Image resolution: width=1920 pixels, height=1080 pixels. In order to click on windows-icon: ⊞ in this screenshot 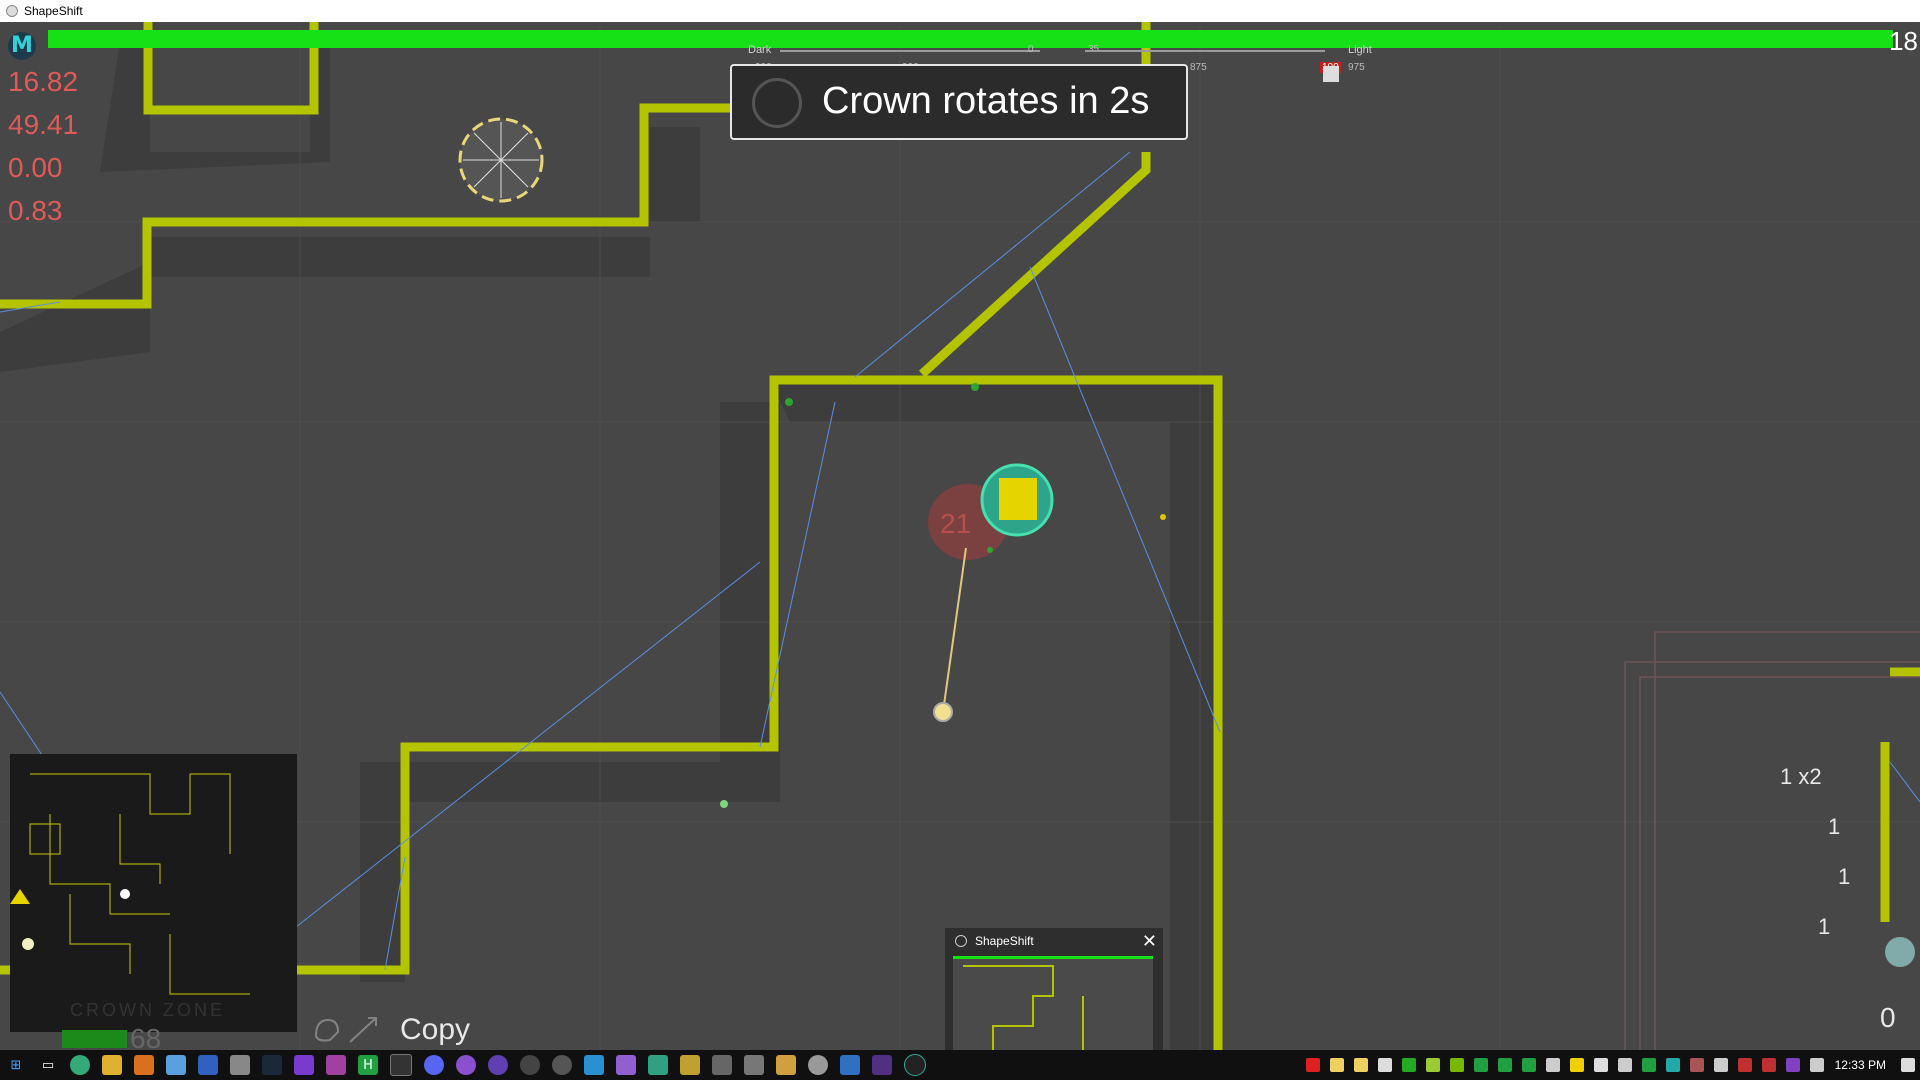, I will do `click(16, 1065)`.